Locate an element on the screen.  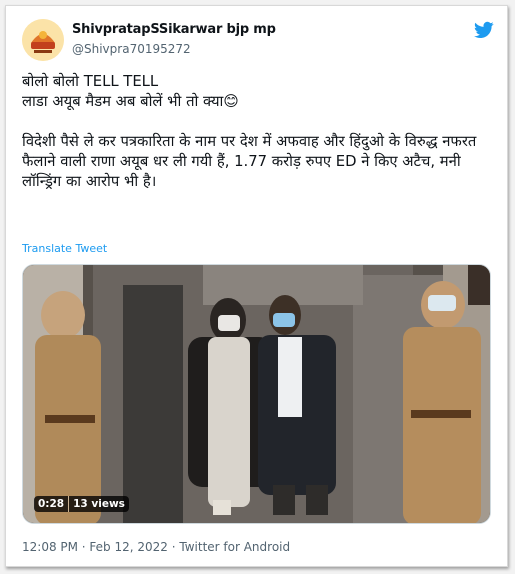
translate-tweet-link: Translate Tweet is located at coordinates (64, 248).